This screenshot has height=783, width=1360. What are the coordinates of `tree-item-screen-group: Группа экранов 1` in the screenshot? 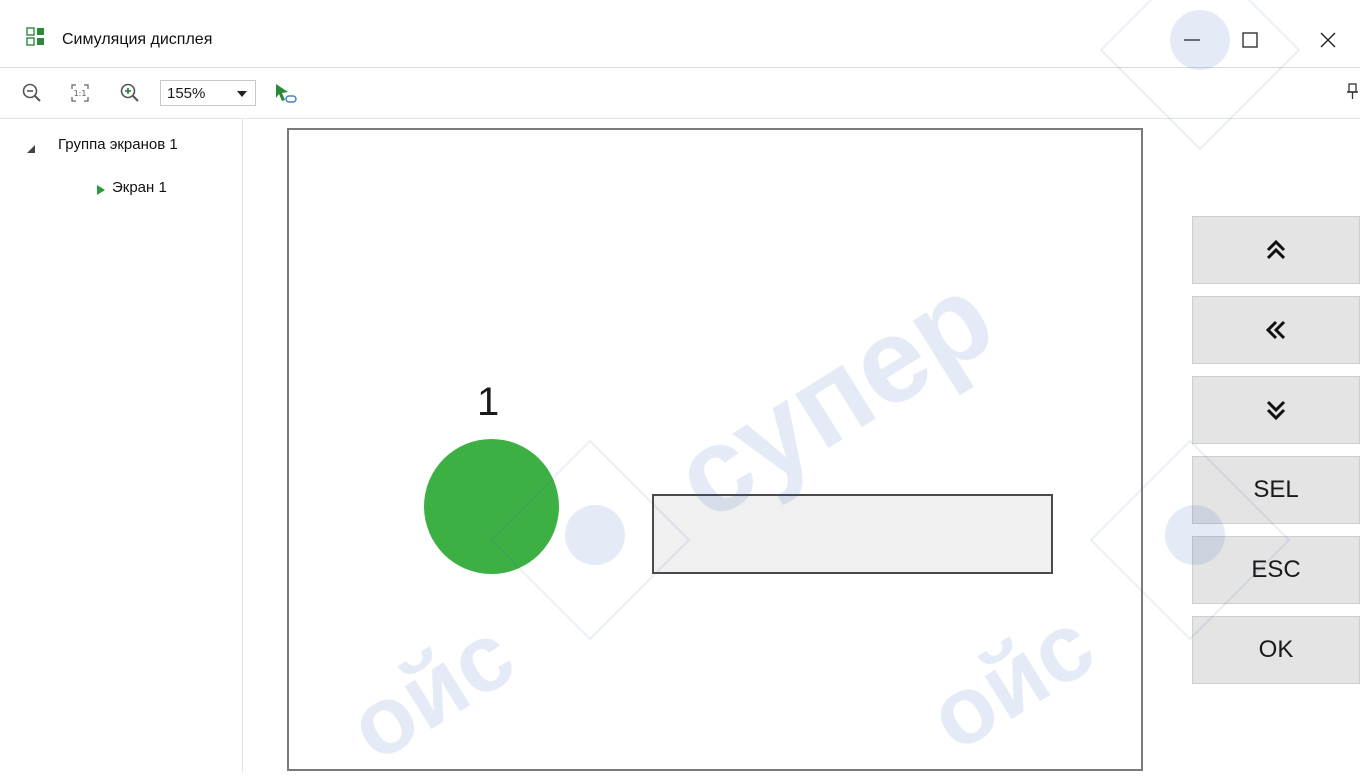 It's located at (118, 144).